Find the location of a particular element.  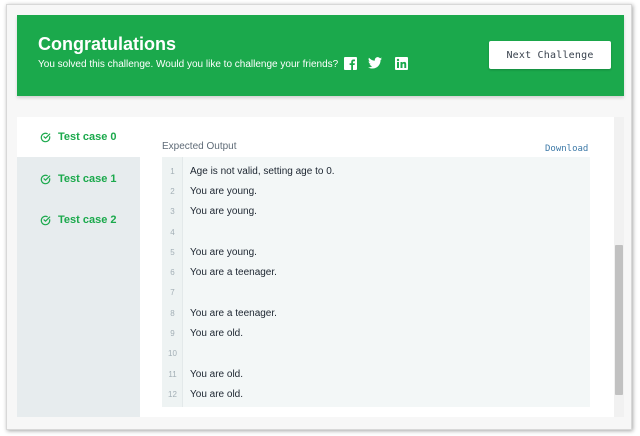

output-line: 2 You are young. is located at coordinates (376, 191).